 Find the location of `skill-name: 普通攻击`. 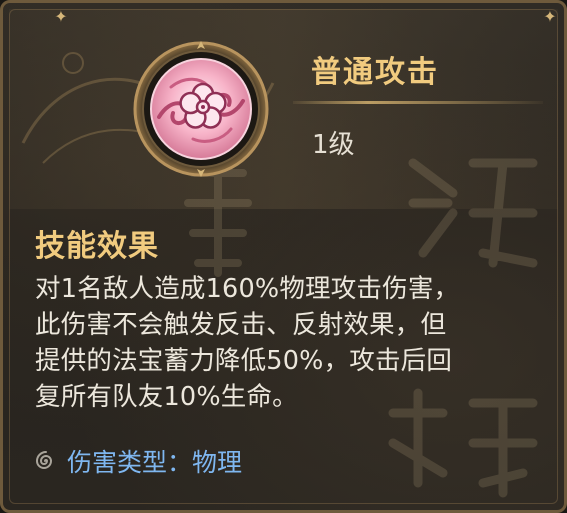

skill-name: 普通攻击 is located at coordinates (375, 72).